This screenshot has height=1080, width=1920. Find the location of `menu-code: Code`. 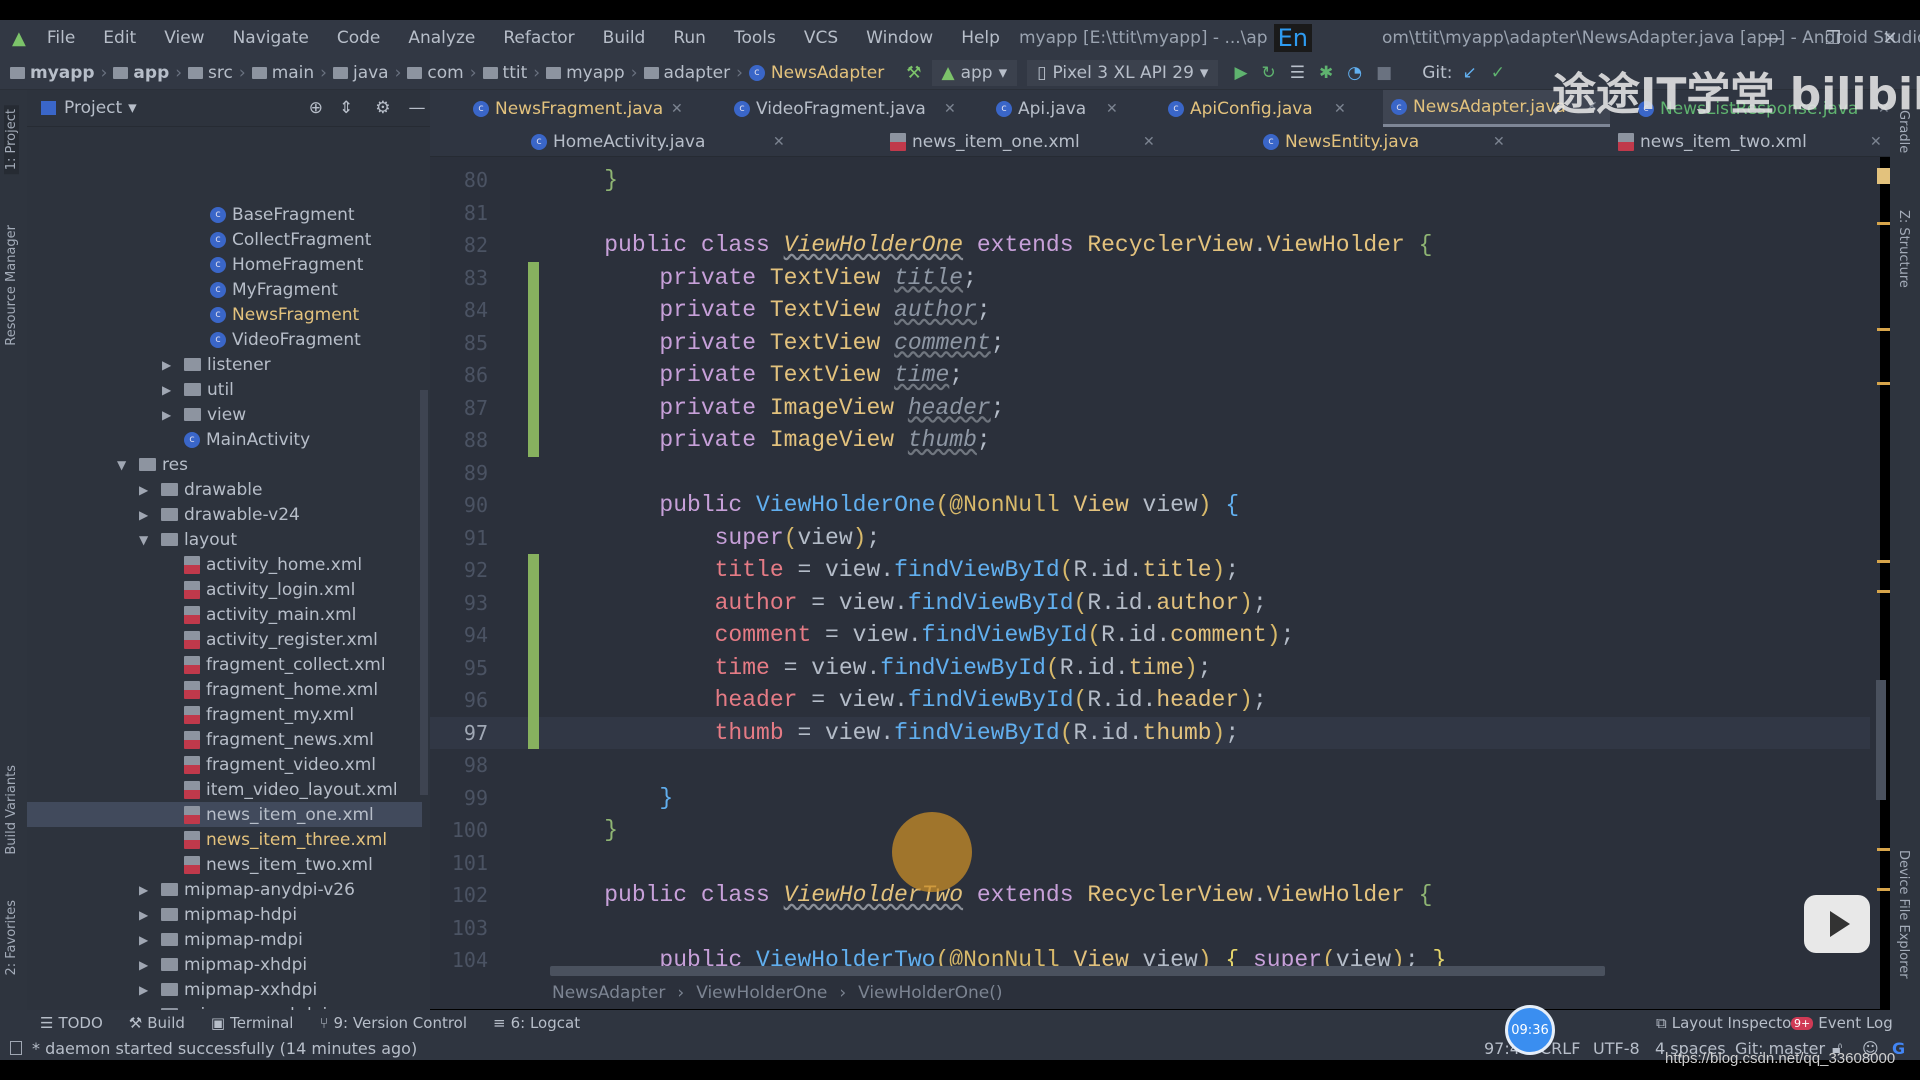

menu-code: Code is located at coordinates (359, 38).